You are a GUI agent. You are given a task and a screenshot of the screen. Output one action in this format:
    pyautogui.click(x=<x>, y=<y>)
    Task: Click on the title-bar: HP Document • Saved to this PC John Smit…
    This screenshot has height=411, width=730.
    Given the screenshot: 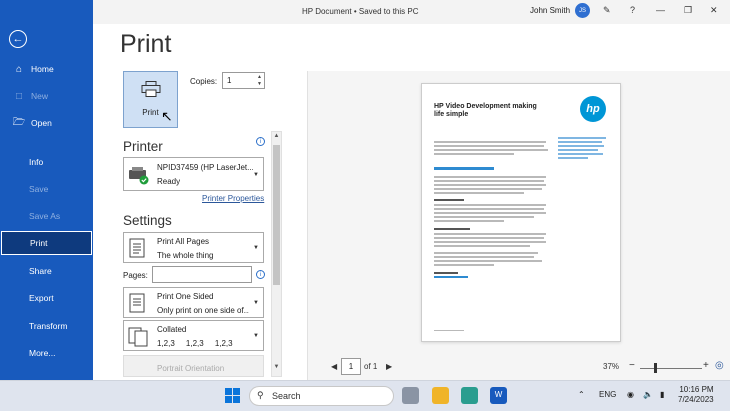 What is the action you would take?
    pyautogui.click(x=411, y=12)
    